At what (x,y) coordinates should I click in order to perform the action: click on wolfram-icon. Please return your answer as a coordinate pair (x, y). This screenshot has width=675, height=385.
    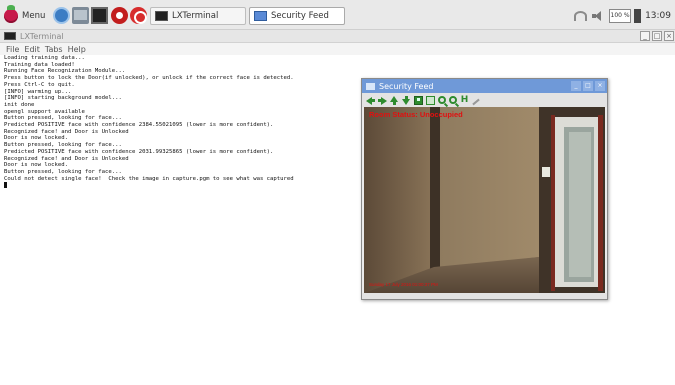
    Looking at the image, I should click on (138, 15).